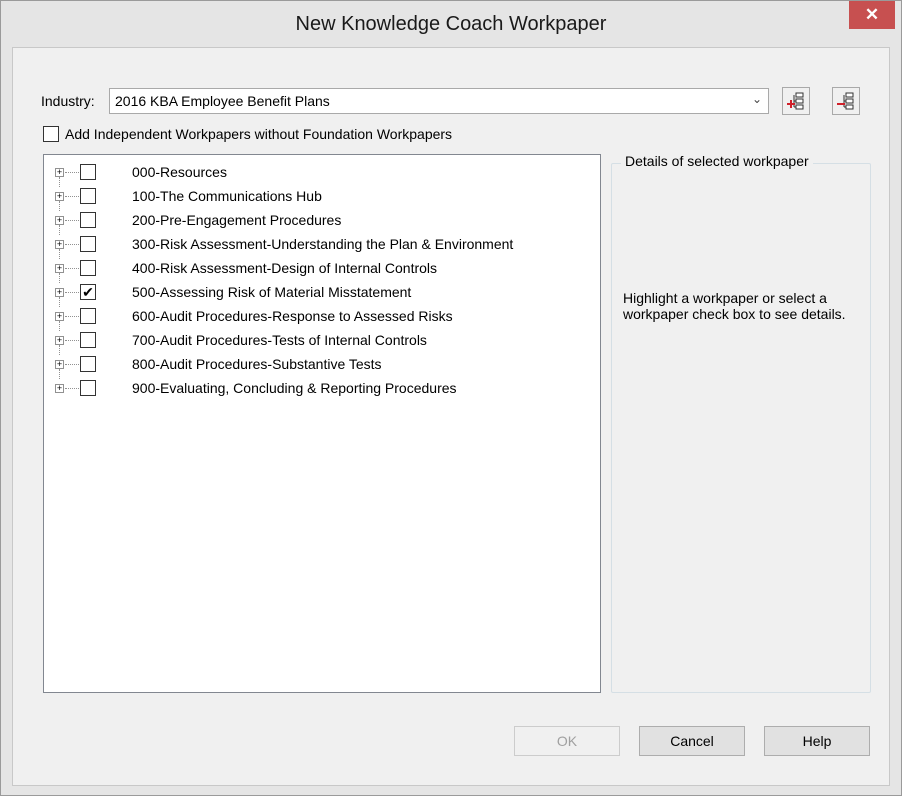 Image resolution: width=902 pixels, height=796 pixels. I want to click on remove-workpaper-button, so click(846, 101).